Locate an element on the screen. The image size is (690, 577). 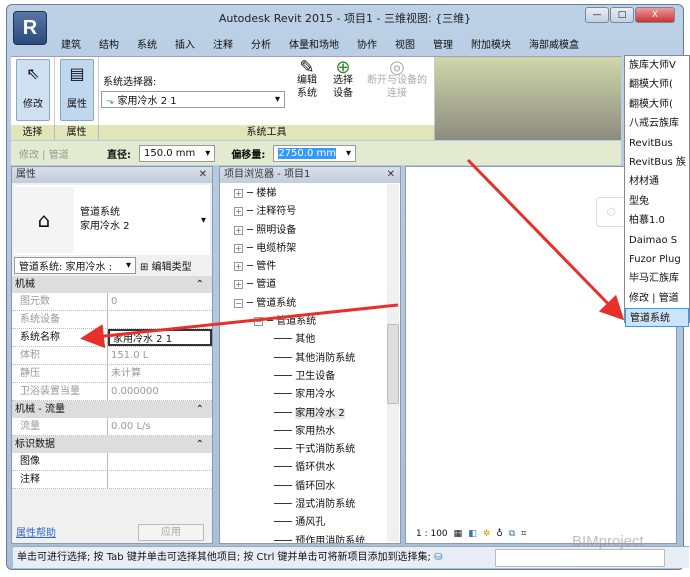
arrow-to-menu is located at coordinates (545, 239).